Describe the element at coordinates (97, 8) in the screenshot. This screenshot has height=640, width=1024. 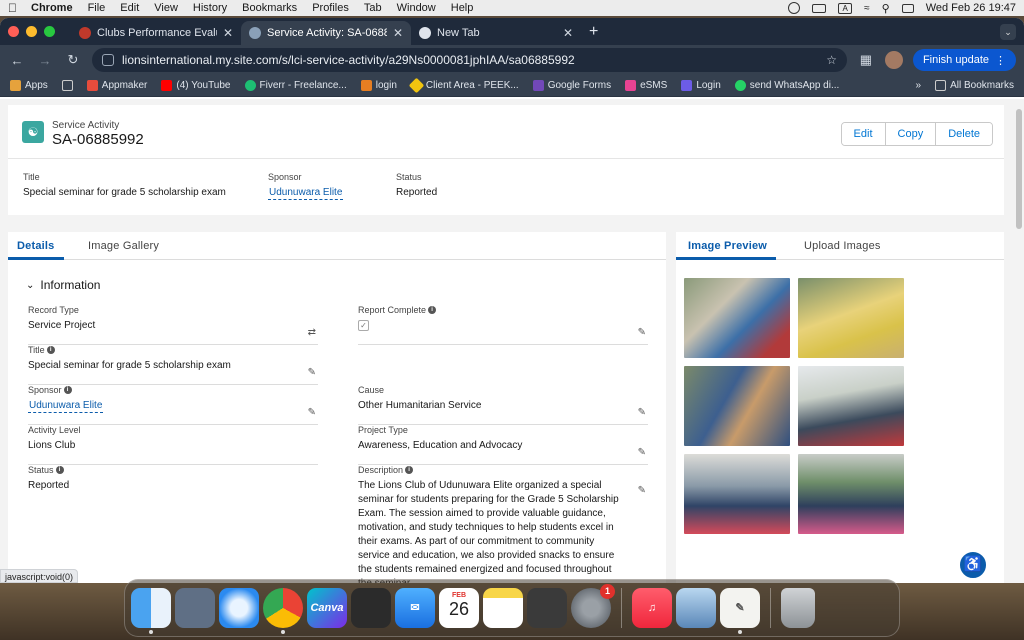
I see `menu-file: File` at that location.